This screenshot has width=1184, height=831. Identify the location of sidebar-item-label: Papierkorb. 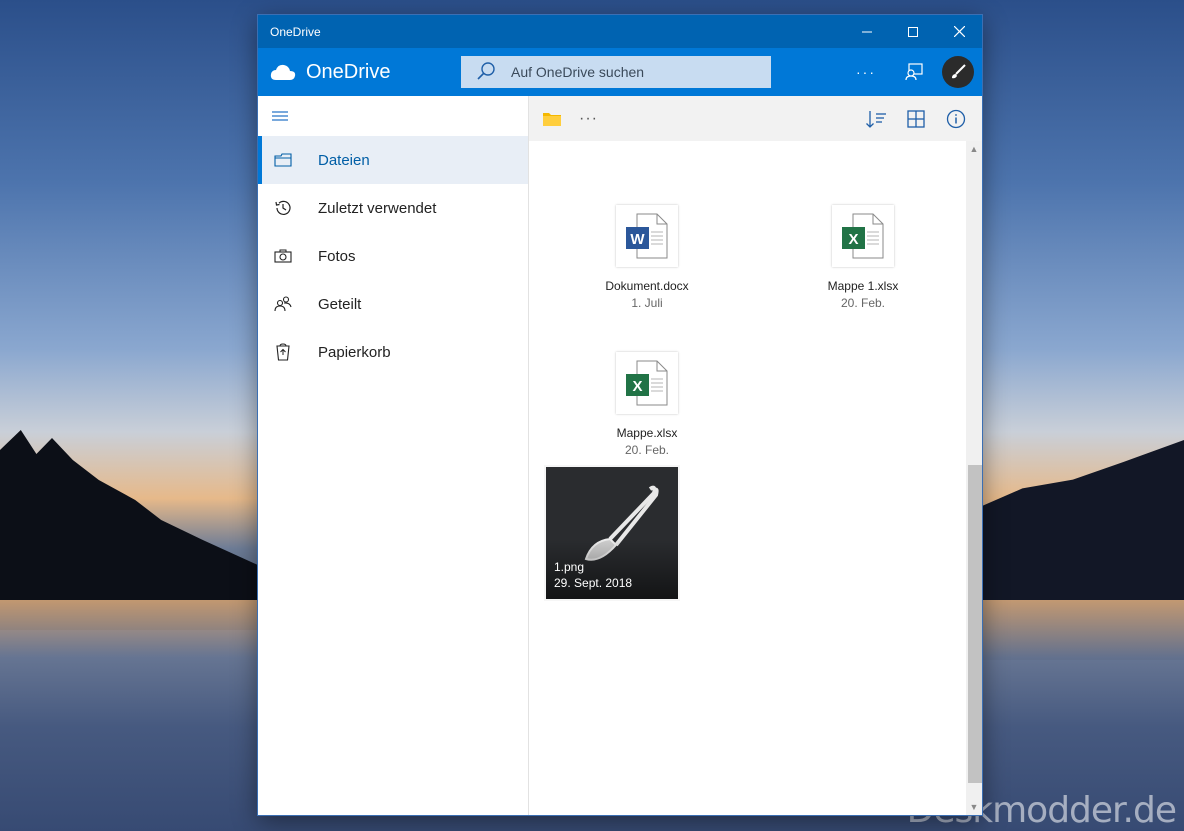
(354, 352).